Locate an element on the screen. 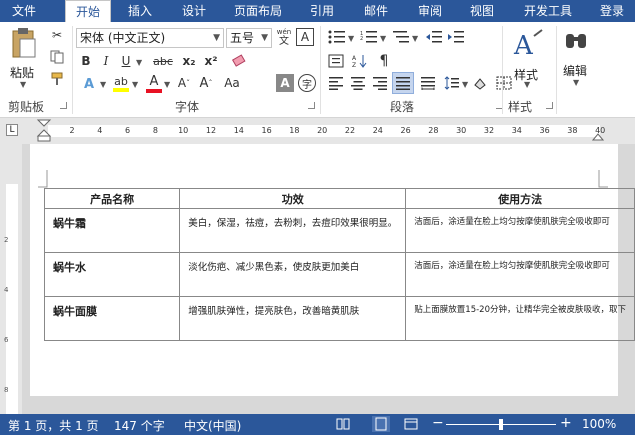 This screenshot has height=435, width=635. read-mode-icon is located at coordinates (343, 424).